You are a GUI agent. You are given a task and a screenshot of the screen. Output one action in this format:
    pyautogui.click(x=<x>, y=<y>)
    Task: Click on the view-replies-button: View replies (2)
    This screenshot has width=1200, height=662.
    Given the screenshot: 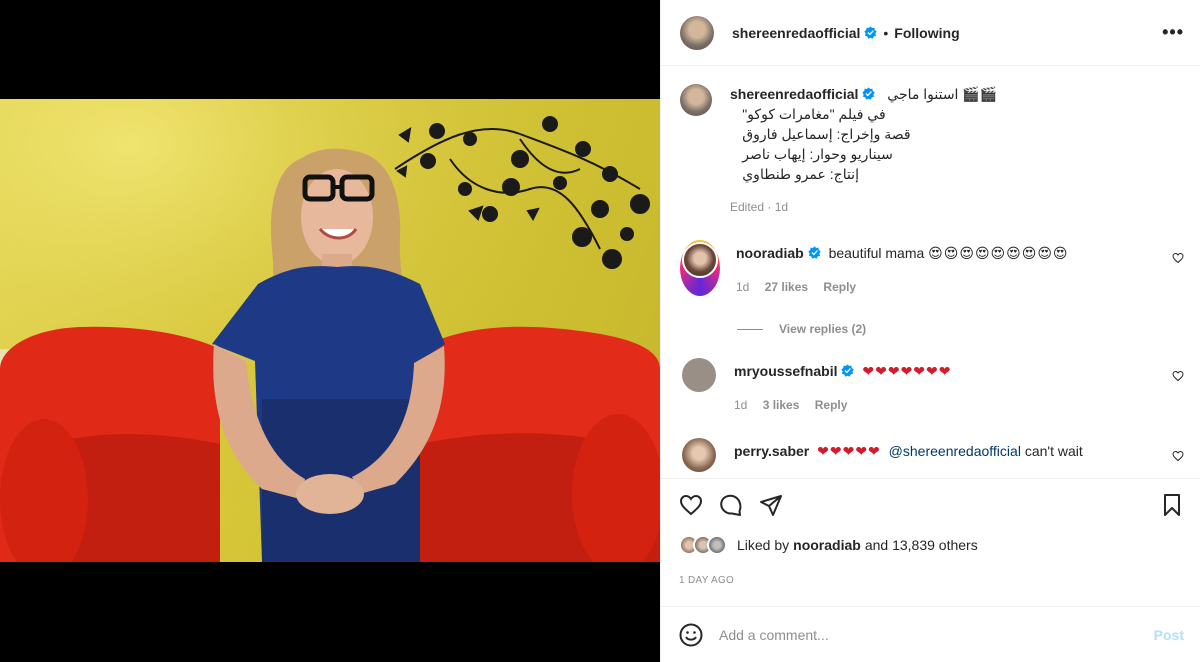 What is the action you would take?
    pyautogui.click(x=960, y=329)
    